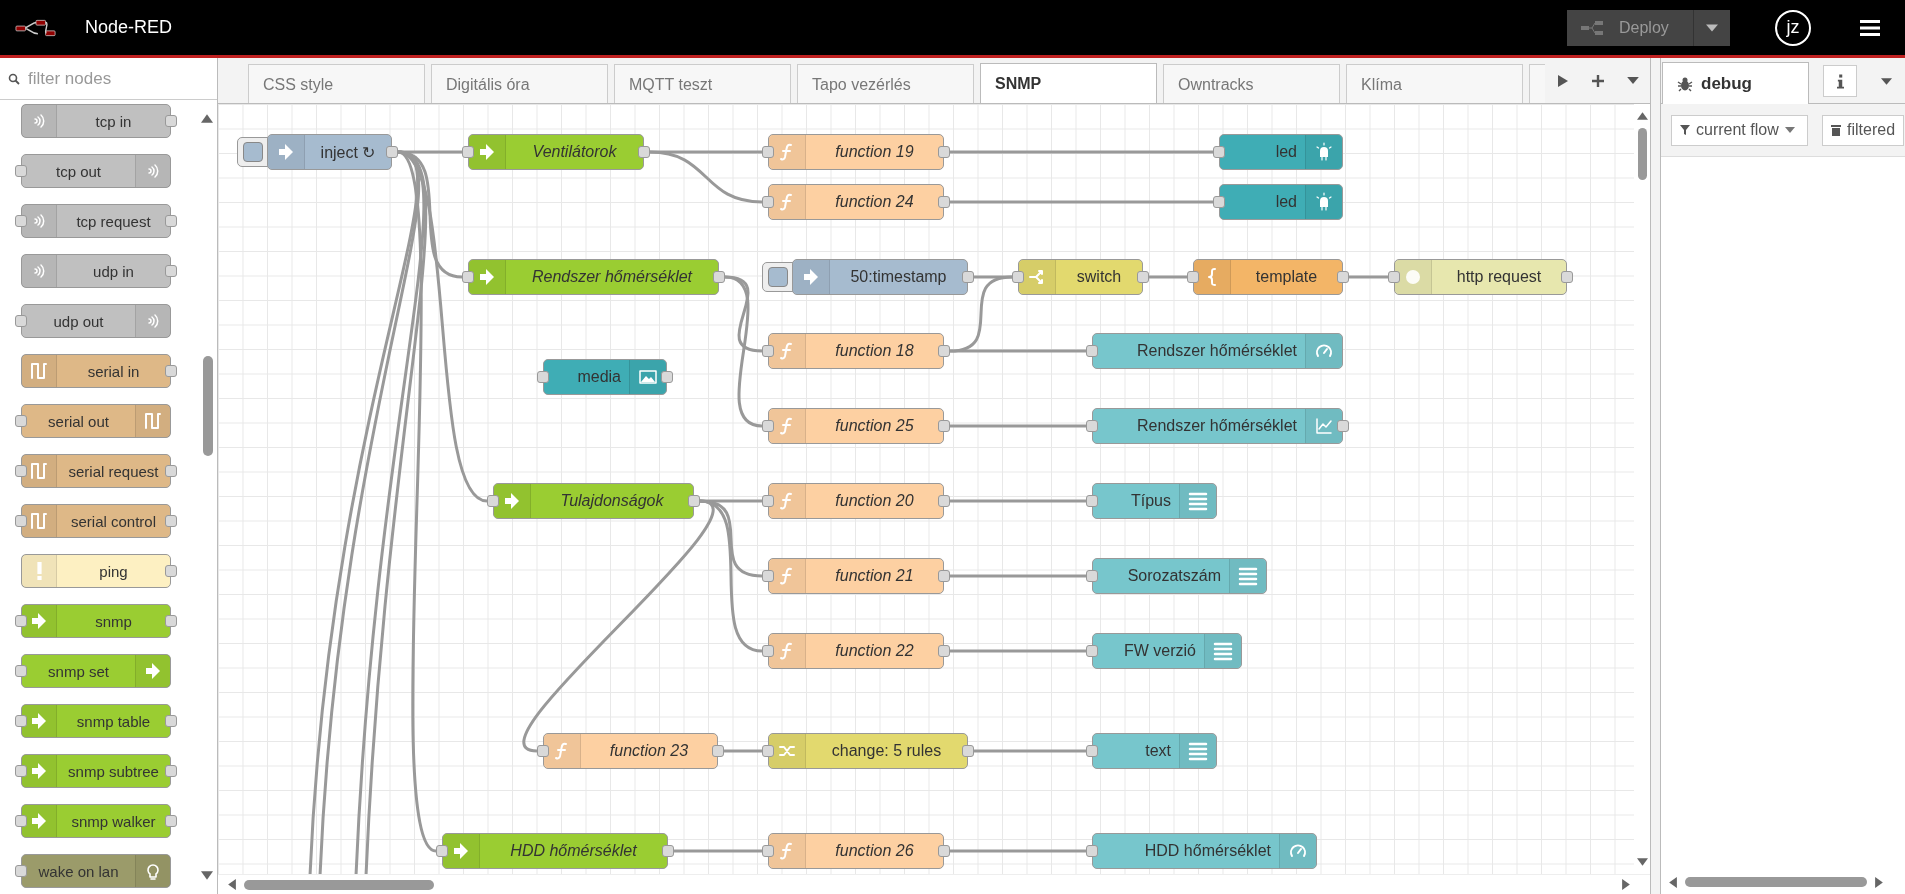  I want to click on palette-node: udp in, so click(96, 271).